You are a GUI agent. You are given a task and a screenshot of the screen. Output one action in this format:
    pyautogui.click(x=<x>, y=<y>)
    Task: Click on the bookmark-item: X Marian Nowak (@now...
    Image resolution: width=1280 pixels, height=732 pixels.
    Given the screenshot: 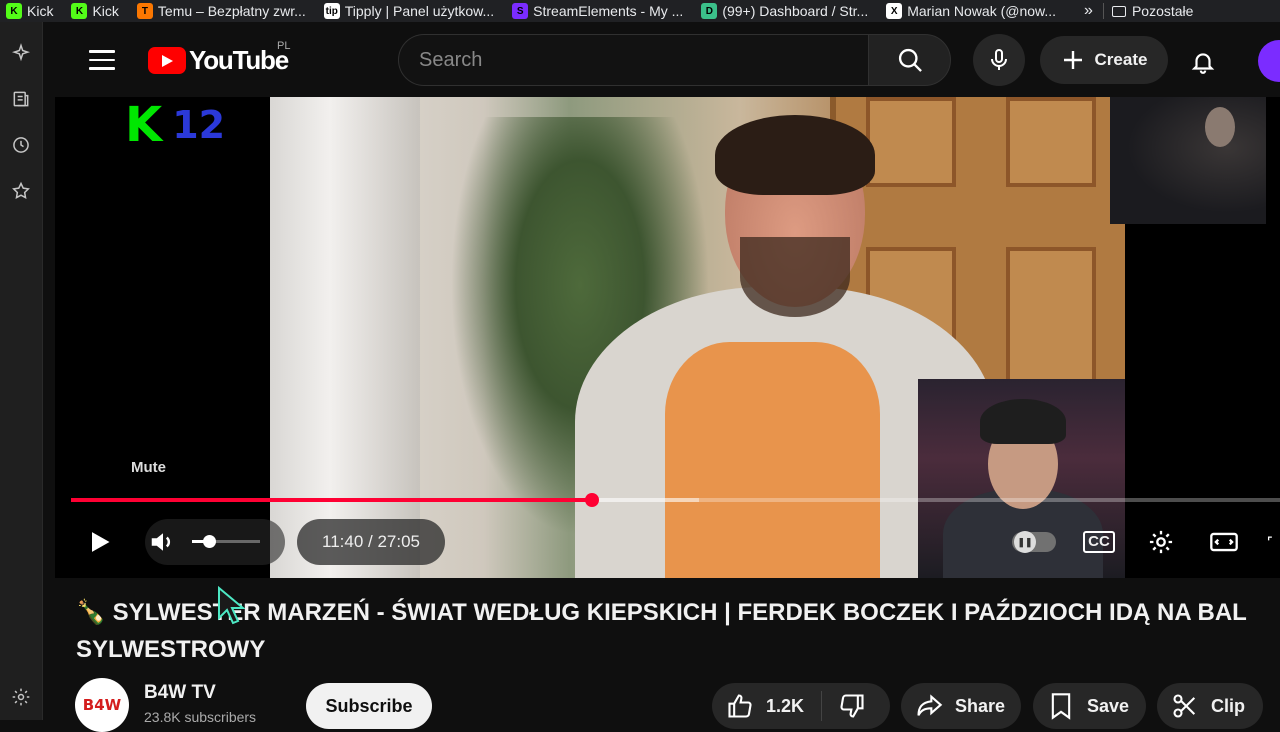 What is the action you would take?
    pyautogui.click(x=974, y=11)
    